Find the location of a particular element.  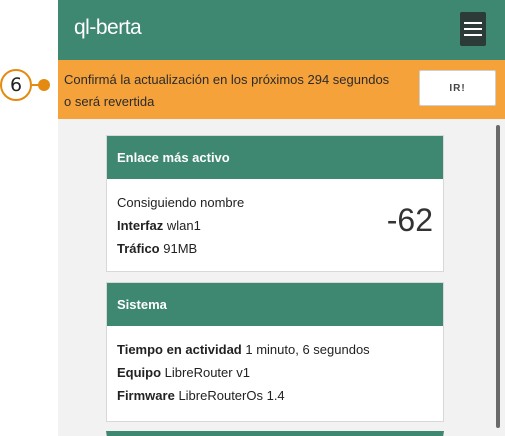

traffic-value: 91MB is located at coordinates (180, 248).